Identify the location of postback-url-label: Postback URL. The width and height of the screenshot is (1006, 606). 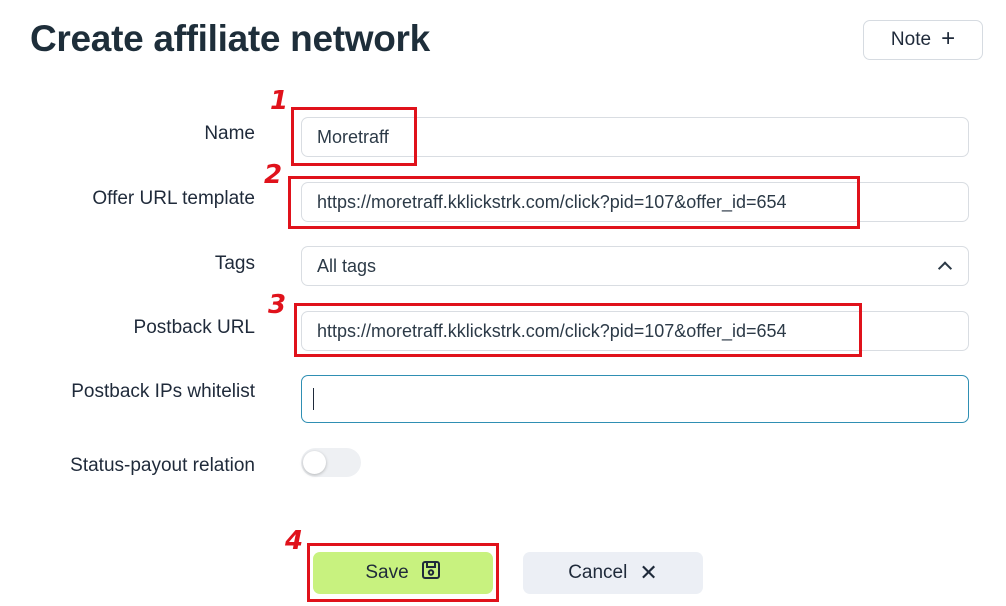
(194, 327).